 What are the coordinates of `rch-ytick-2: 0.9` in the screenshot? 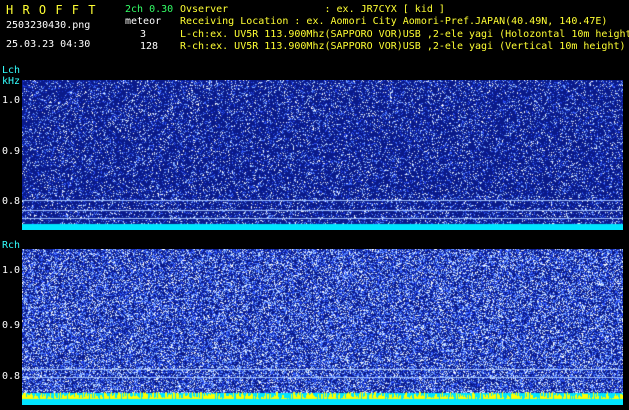 It's located at (11, 325).